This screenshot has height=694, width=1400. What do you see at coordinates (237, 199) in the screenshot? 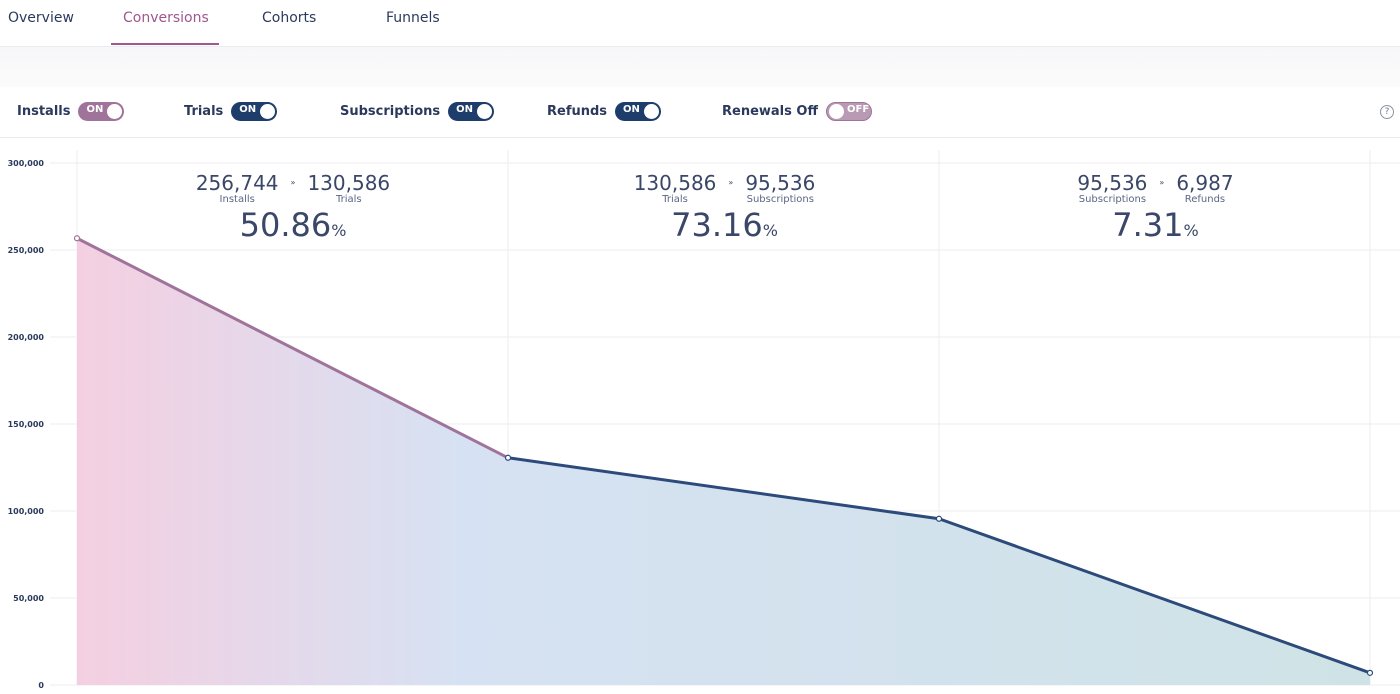
I see `stage-from-label: Installs` at bounding box center [237, 199].